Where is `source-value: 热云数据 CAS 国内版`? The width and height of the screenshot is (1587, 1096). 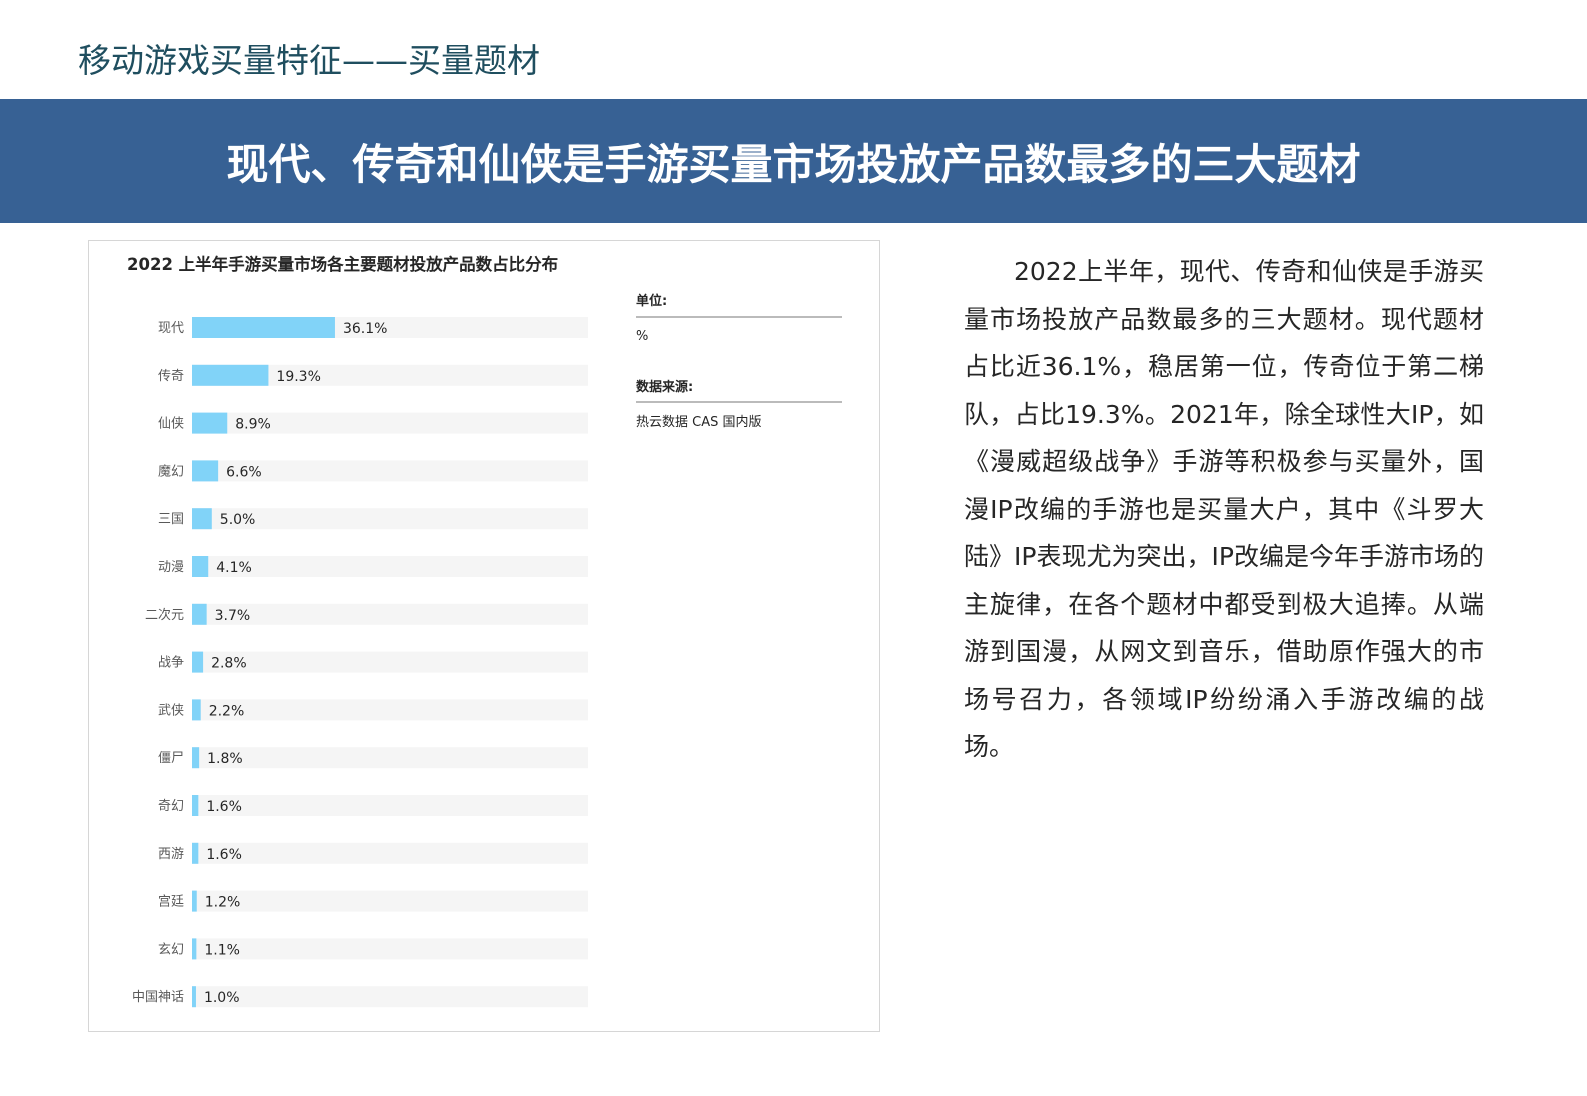
source-value: 热云数据 CAS 国内版 is located at coordinates (699, 422).